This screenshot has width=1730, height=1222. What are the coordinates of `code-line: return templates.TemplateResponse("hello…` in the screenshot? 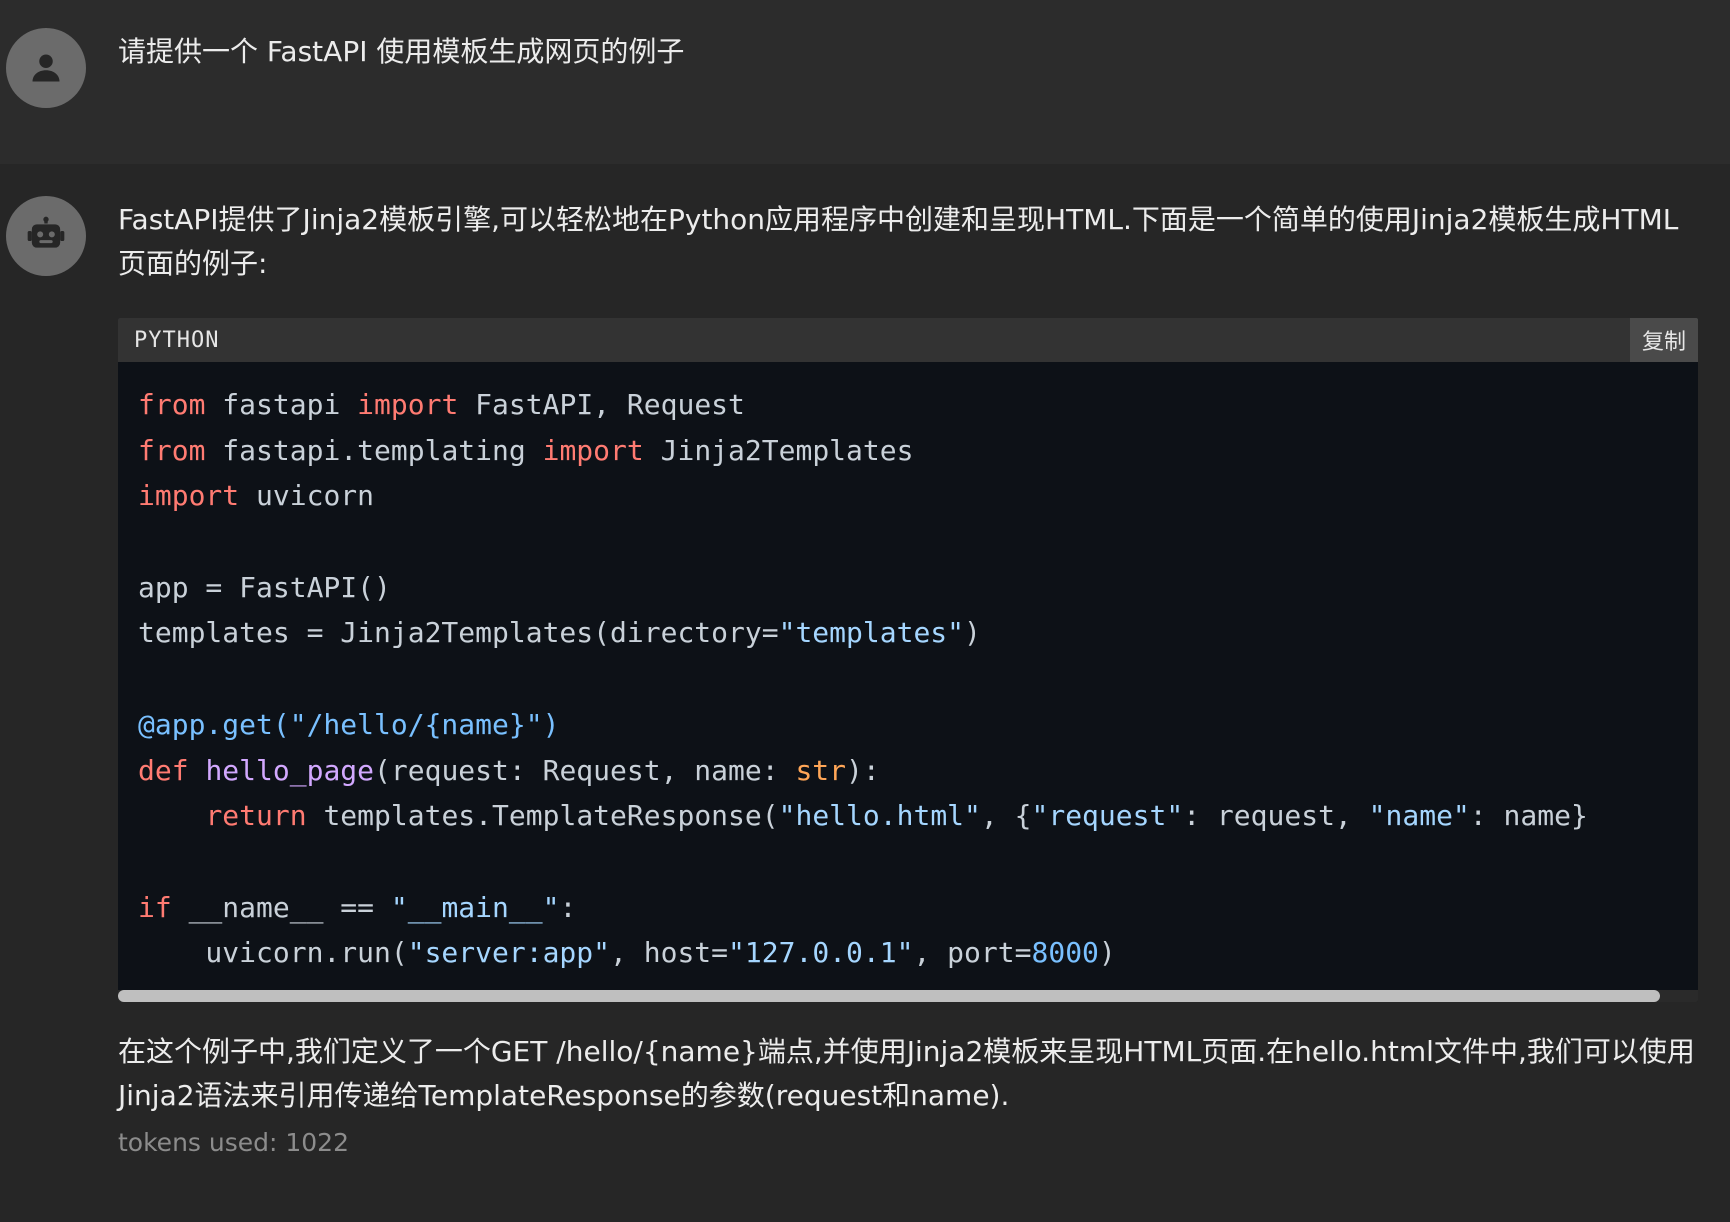 It's located at (908, 816).